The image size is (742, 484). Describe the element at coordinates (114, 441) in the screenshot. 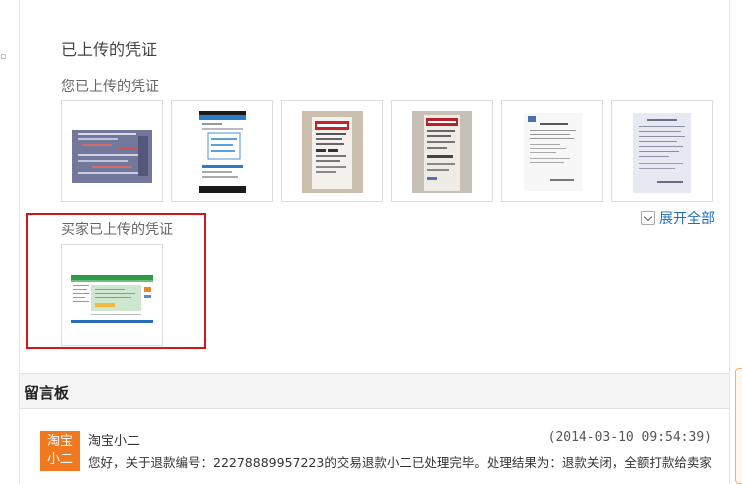

I see `message-author: 淘宝小二` at that location.